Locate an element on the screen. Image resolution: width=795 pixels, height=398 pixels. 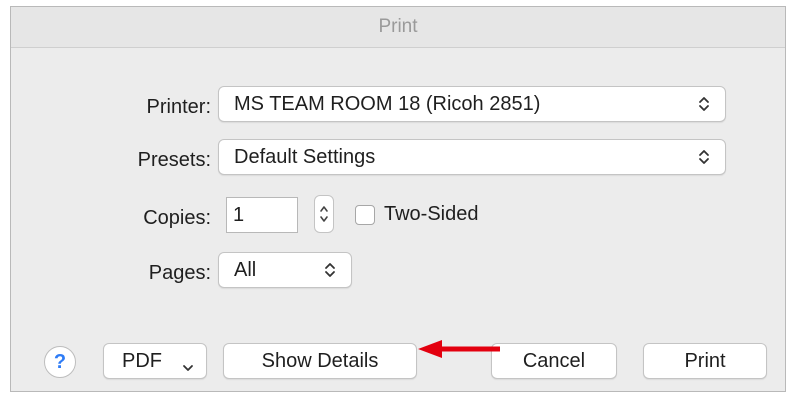
presets-popup: Default Settings is located at coordinates (472, 157).